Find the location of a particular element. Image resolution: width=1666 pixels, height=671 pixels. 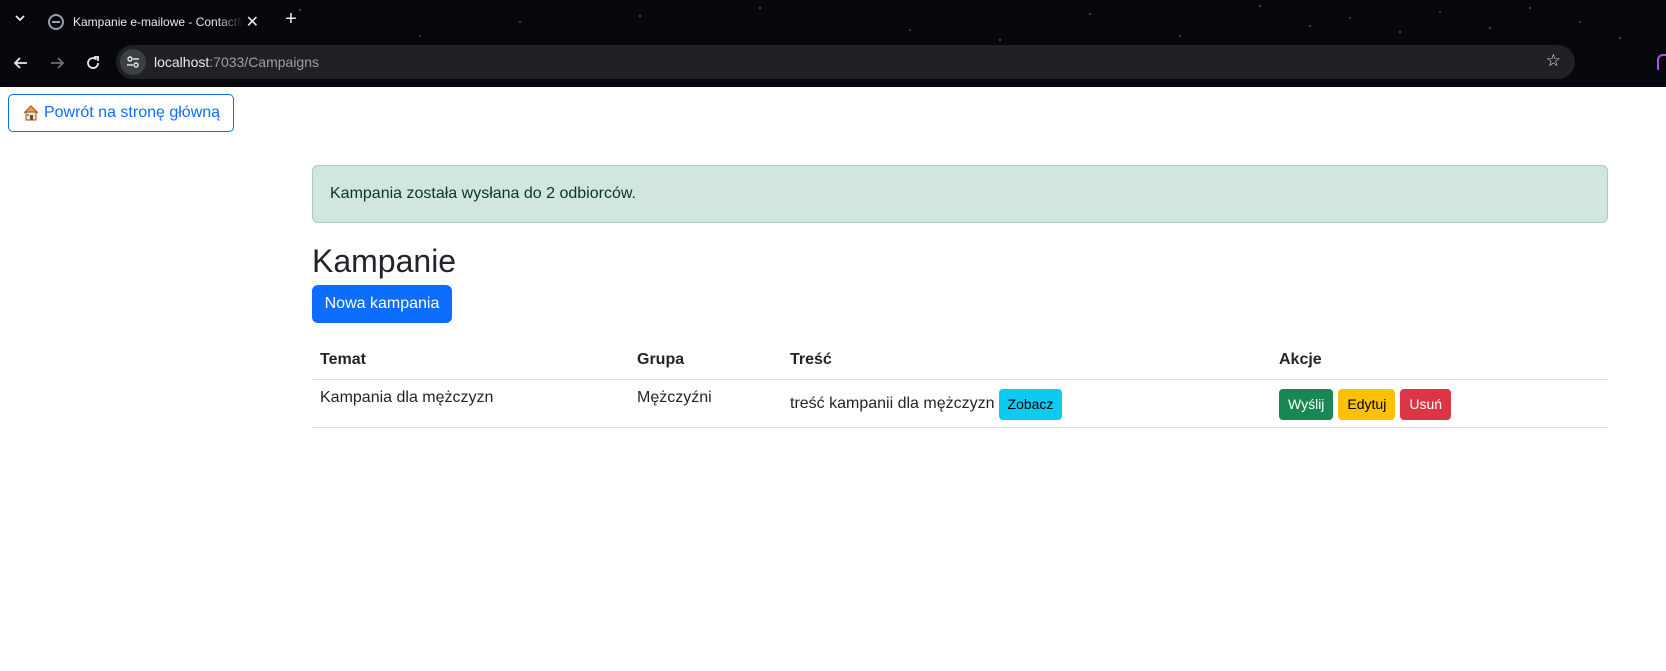

new-campaign-button: Nowa kampania is located at coordinates (382, 304).